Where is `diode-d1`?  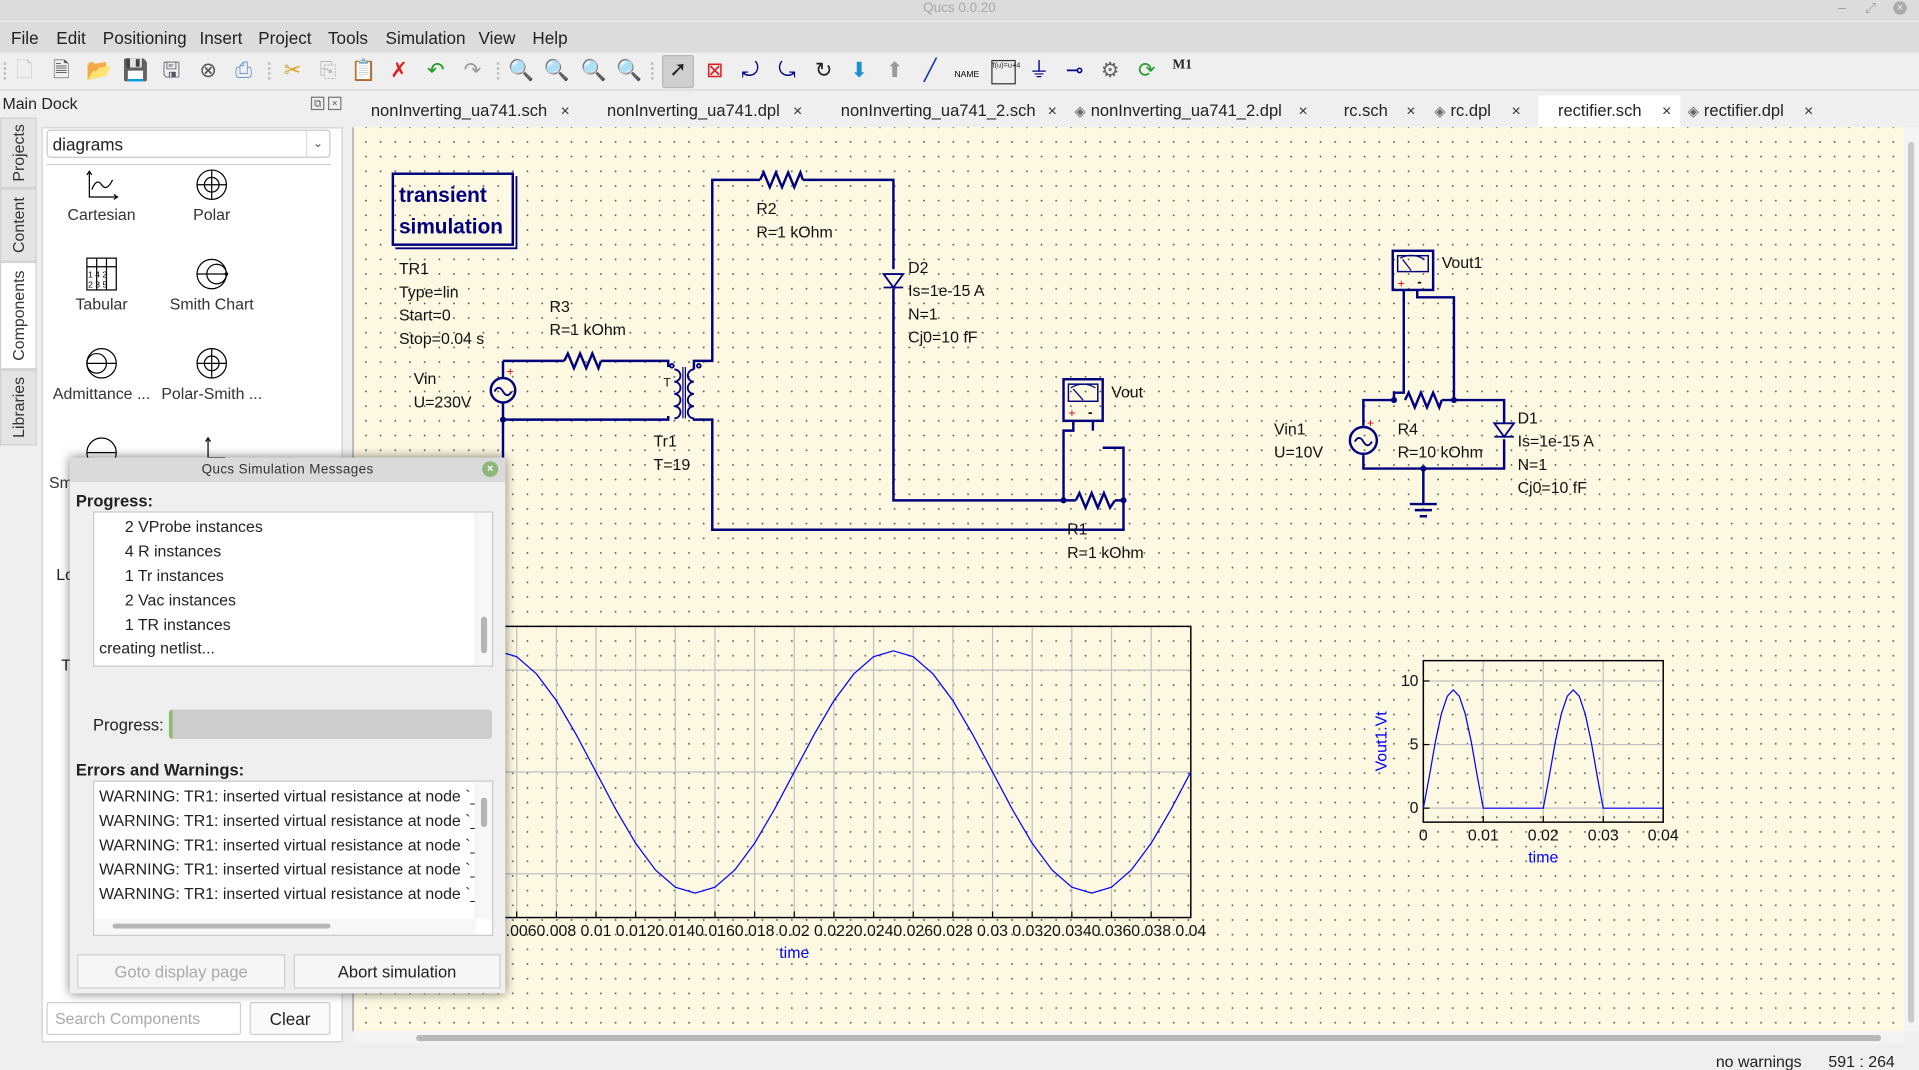
diode-d1 is located at coordinates (1504, 430).